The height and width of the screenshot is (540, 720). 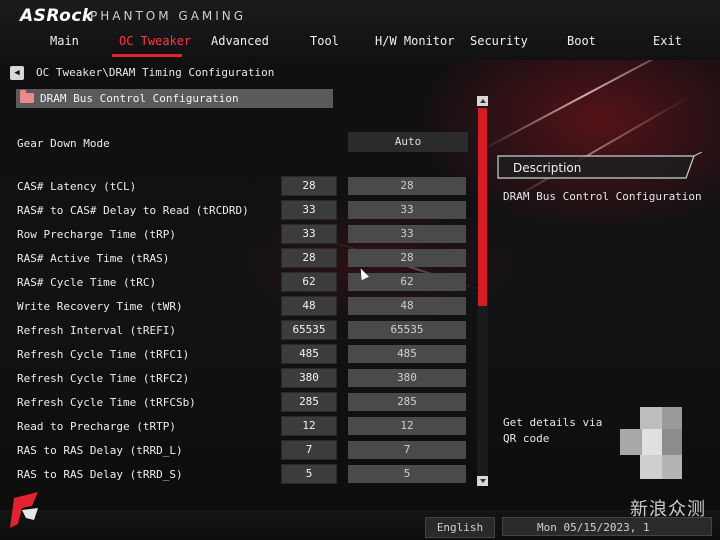 I want to click on qr-code-image, so click(x=651, y=443).